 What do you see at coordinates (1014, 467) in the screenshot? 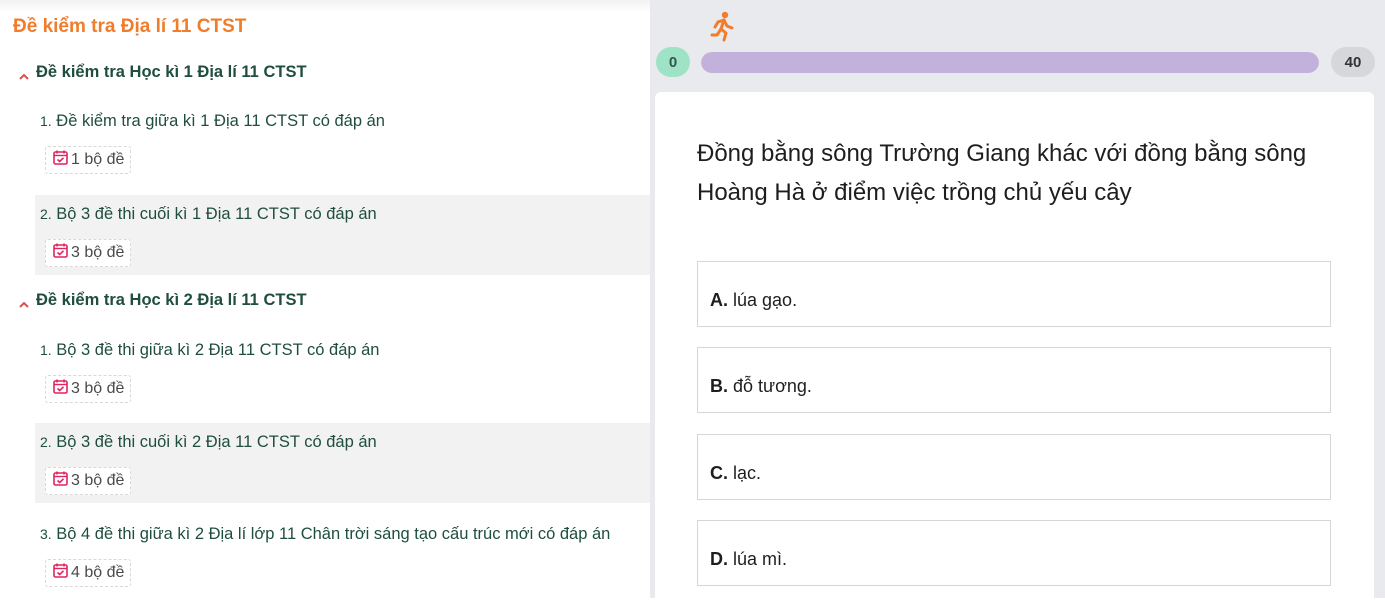
I see `answer-option-c: C. lạc.` at bounding box center [1014, 467].